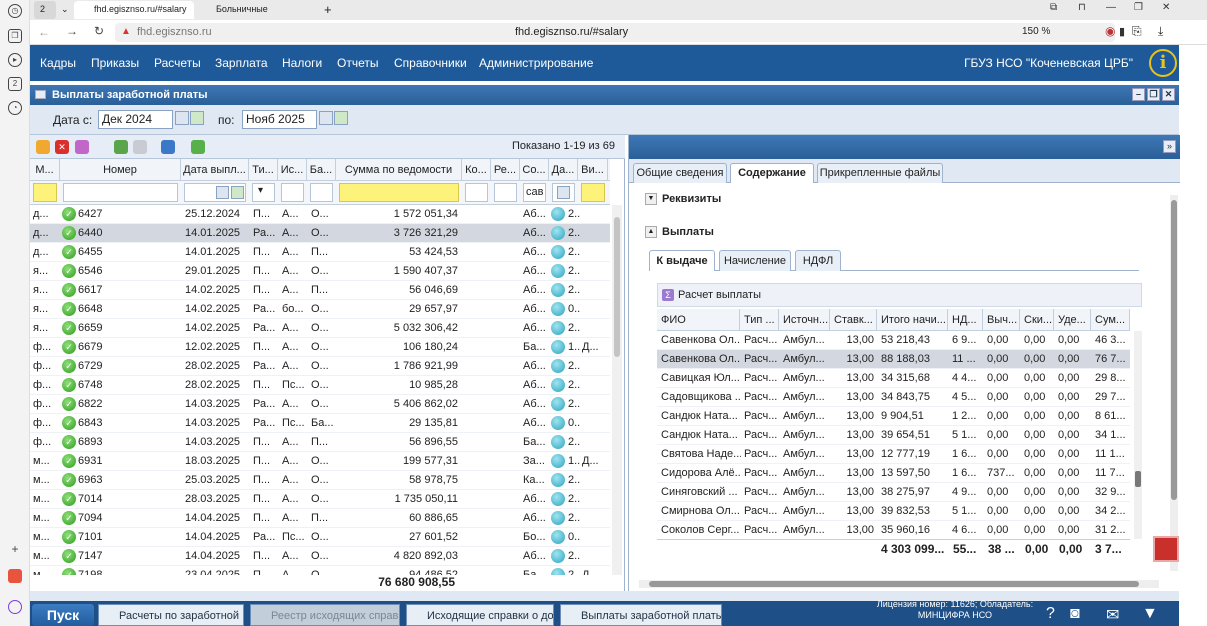 Image resolution: width=1207 pixels, height=626 pixels. What do you see at coordinates (302, 63) in the screenshot?
I see `nav-nalogi: Налоги` at bounding box center [302, 63].